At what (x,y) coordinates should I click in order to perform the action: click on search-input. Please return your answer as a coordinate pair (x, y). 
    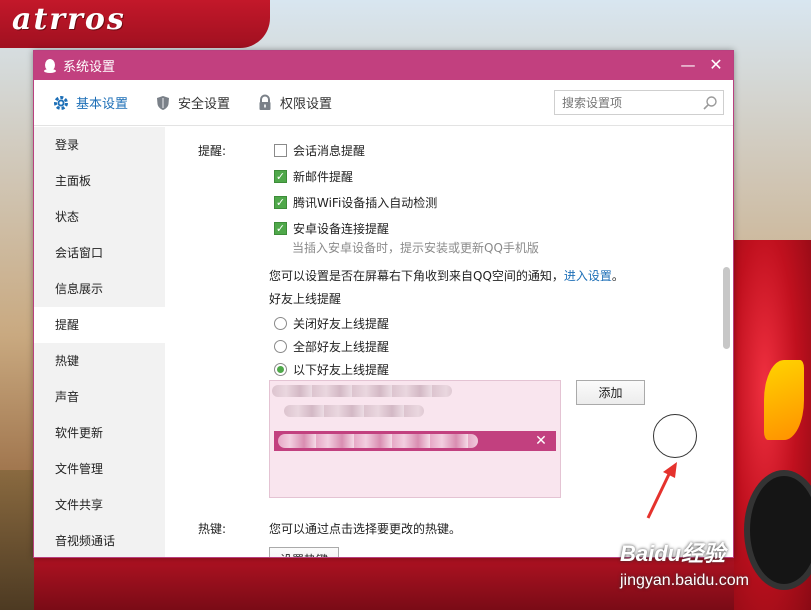
    Looking at the image, I should click on (631, 102).